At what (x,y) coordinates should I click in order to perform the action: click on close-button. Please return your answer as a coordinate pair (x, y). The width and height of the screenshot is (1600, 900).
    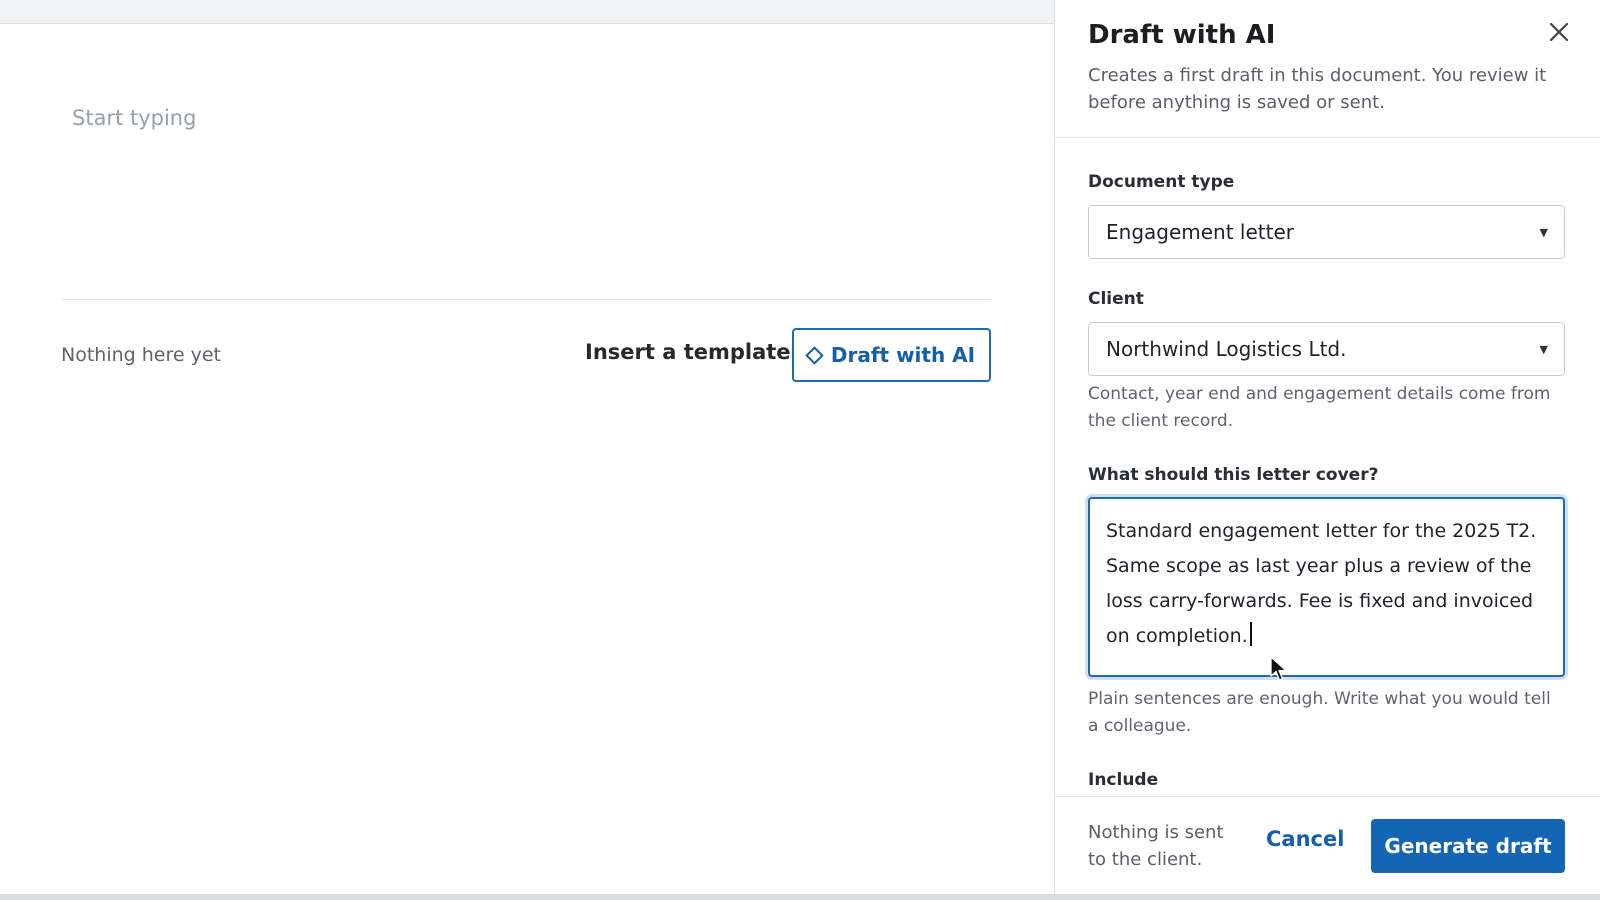
    Looking at the image, I should click on (1559, 32).